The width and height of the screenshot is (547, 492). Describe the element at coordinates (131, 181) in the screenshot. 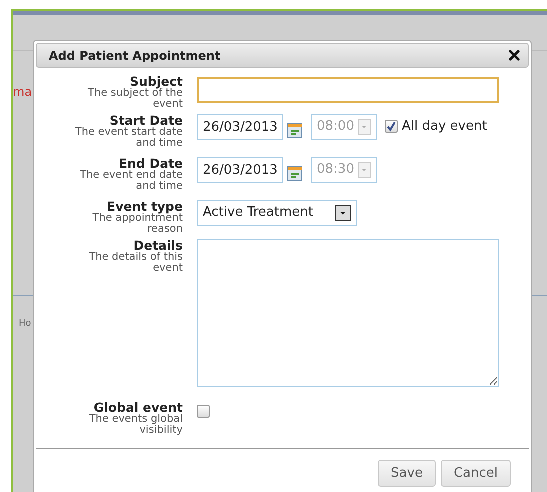

I see `field-hint: The event end date and time` at that location.